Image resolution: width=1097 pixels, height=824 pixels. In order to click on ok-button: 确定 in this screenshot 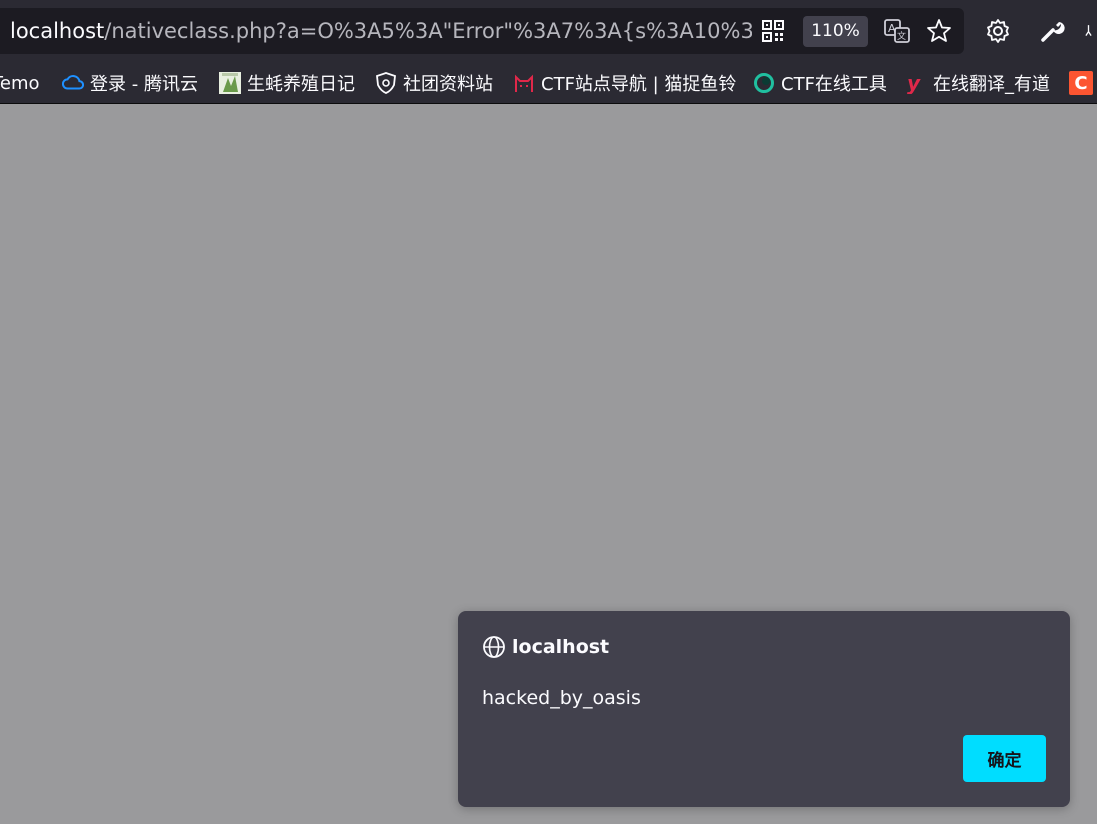, I will do `click(1004, 758)`.